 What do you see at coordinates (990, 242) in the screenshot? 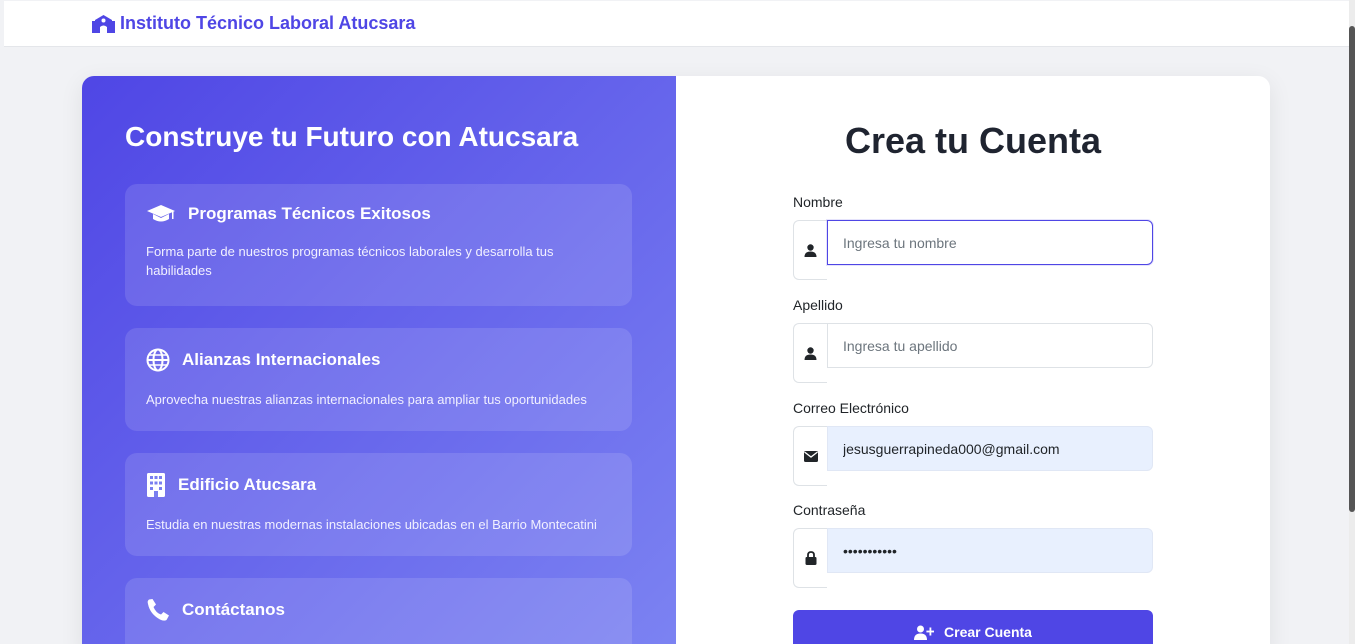
I see `nombre-input` at bounding box center [990, 242].